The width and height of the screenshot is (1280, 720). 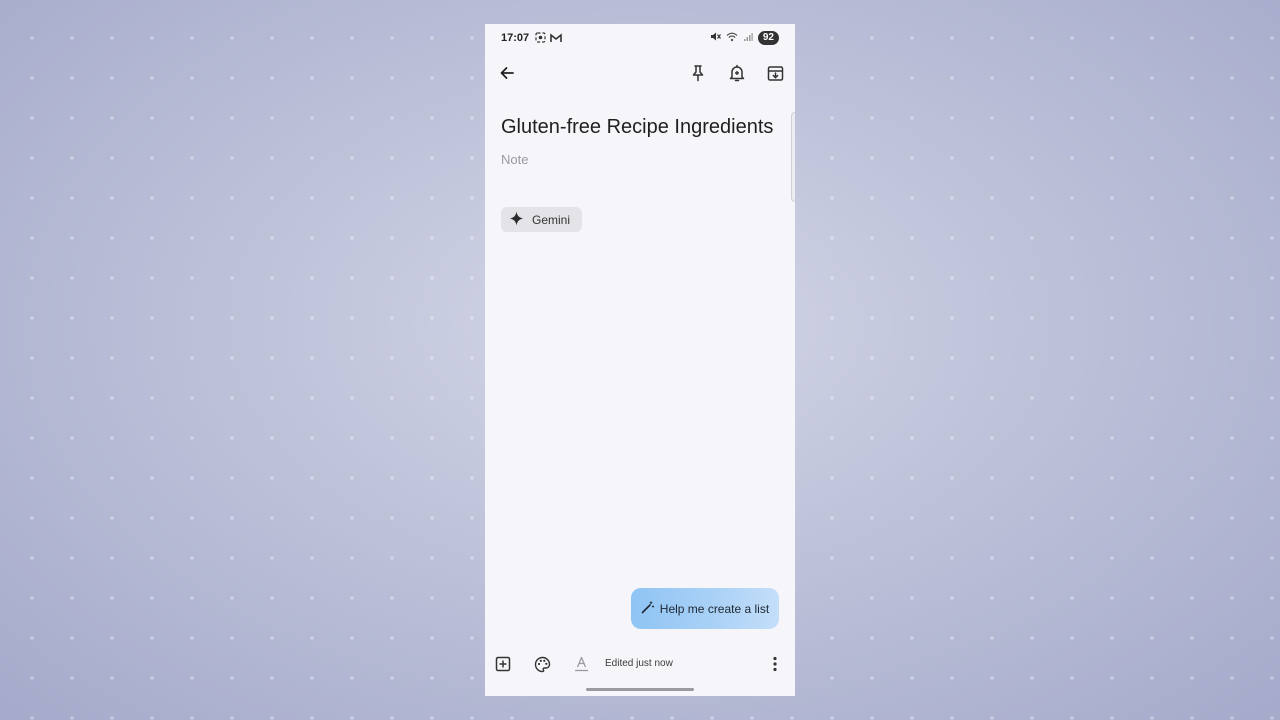 What do you see at coordinates (768, 38) in the screenshot?
I see `battery-indicator: 92` at bounding box center [768, 38].